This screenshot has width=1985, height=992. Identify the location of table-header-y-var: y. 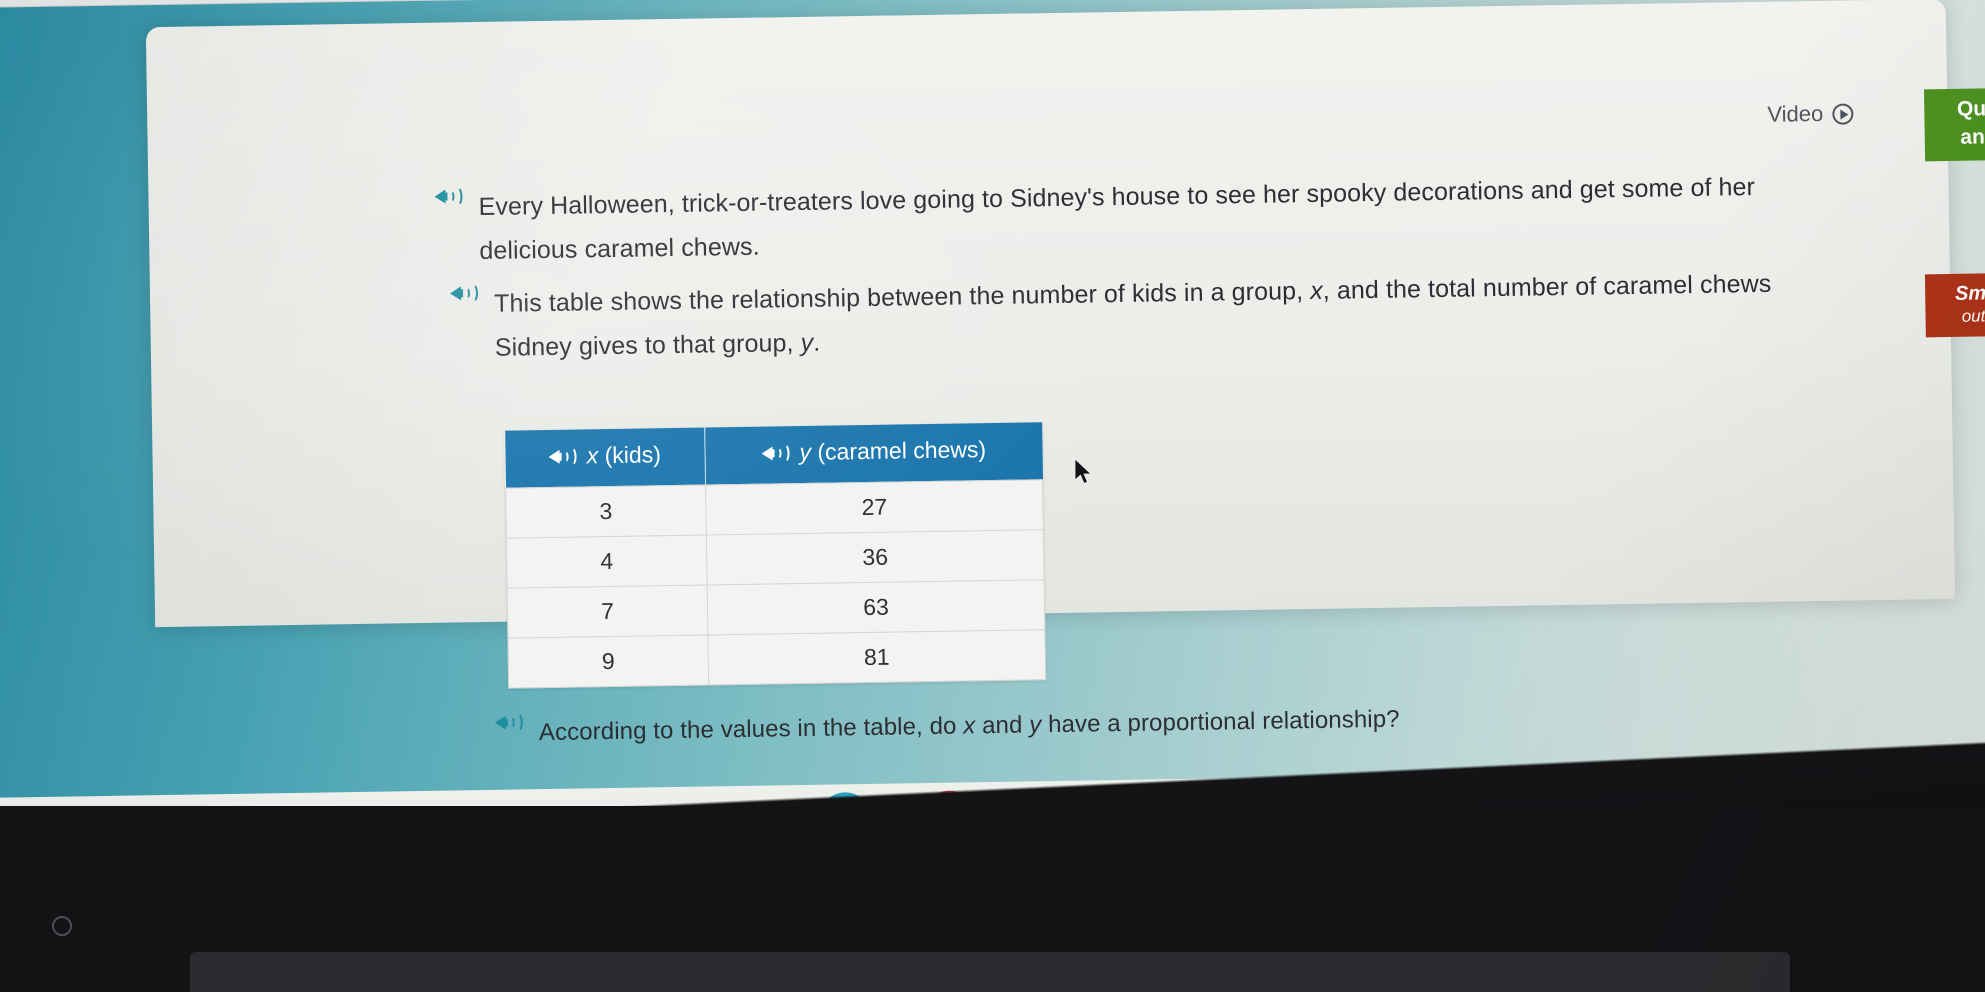
(805, 452).